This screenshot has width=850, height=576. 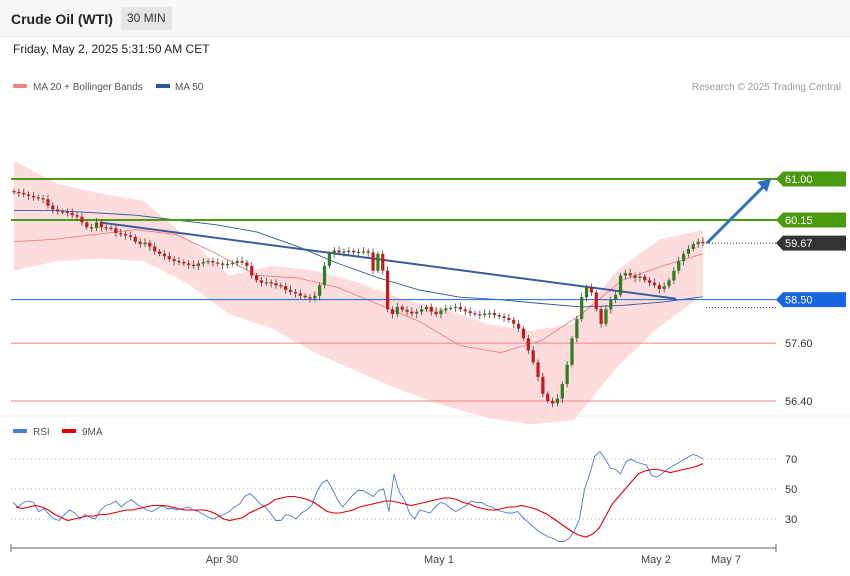 What do you see at coordinates (799, 402) in the screenshot?
I see `level-support-text: 56.40` at bounding box center [799, 402].